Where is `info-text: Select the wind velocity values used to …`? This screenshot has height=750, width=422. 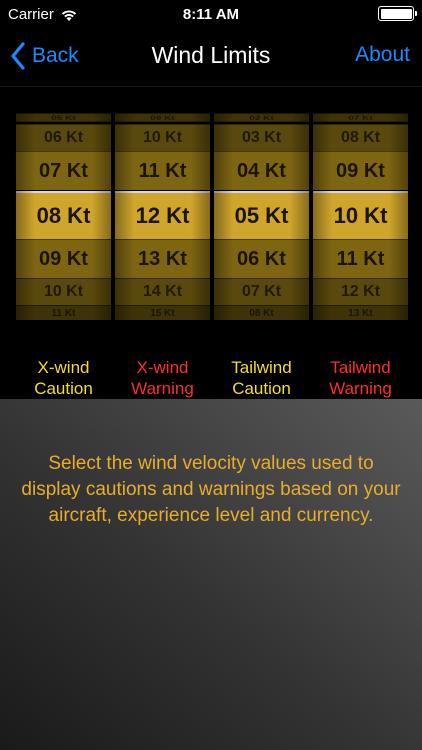 info-text: Select the wind velocity values used to … is located at coordinates (211, 489).